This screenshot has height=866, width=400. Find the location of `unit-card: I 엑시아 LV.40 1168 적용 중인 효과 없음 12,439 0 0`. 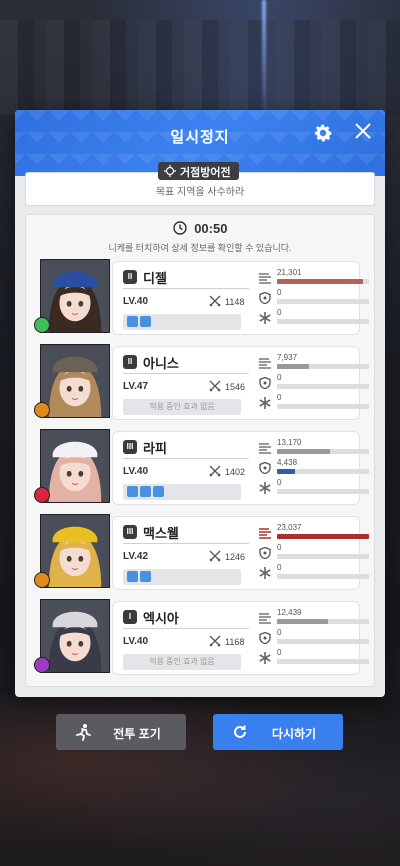

unit-card: I 엑시아 LV.40 1168 적용 중인 효과 없음 12,439 0 0 is located at coordinates (240, 638).